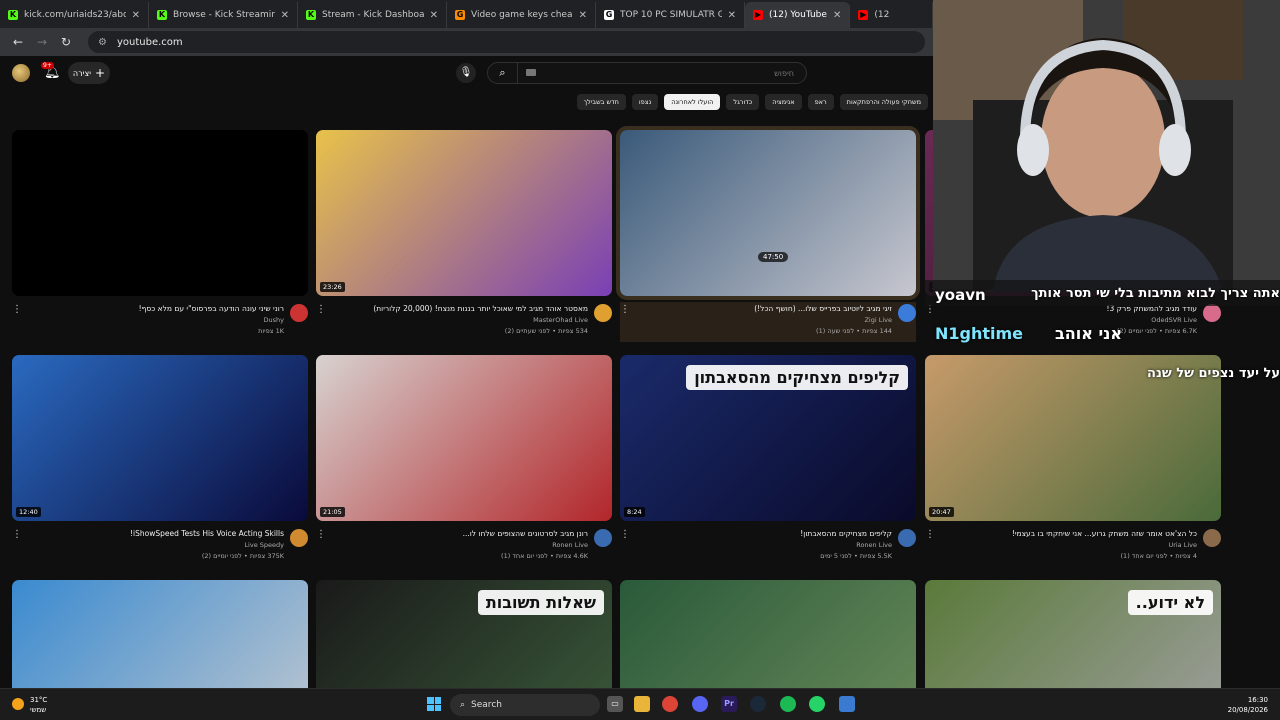  Describe the element at coordinates (601, 102) in the screenshot. I see `filter-chip: חדש בשבילך` at that location.